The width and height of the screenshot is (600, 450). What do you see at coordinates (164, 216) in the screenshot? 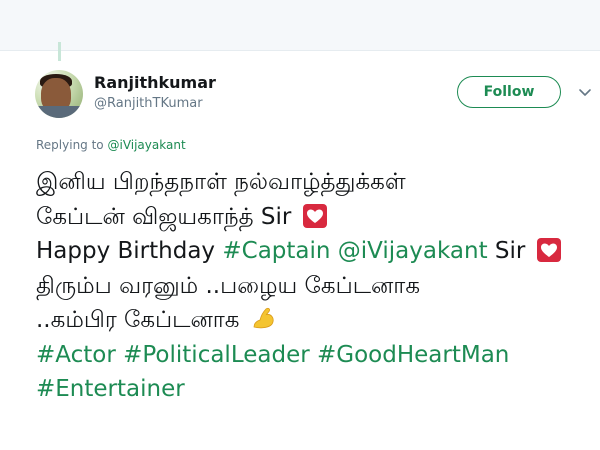
I see `tweet-line-2-text: கேப்டன் விஜயகாந்த் Sir` at bounding box center [164, 216].